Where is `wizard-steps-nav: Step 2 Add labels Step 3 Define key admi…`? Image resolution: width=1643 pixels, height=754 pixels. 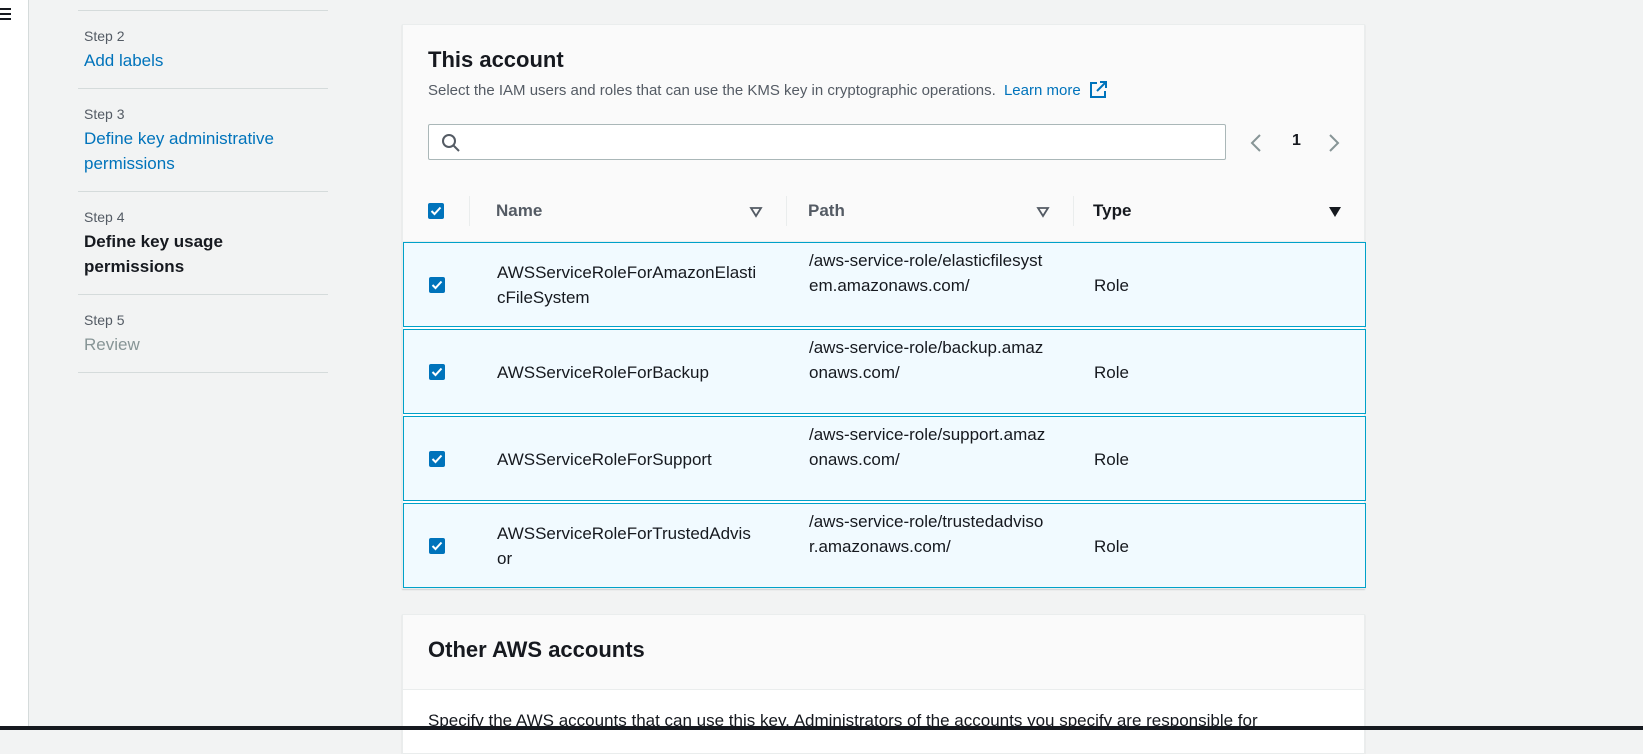
wizard-steps-nav: Step 2 Add labels Step 3 Define key admi… is located at coordinates (203, 191).